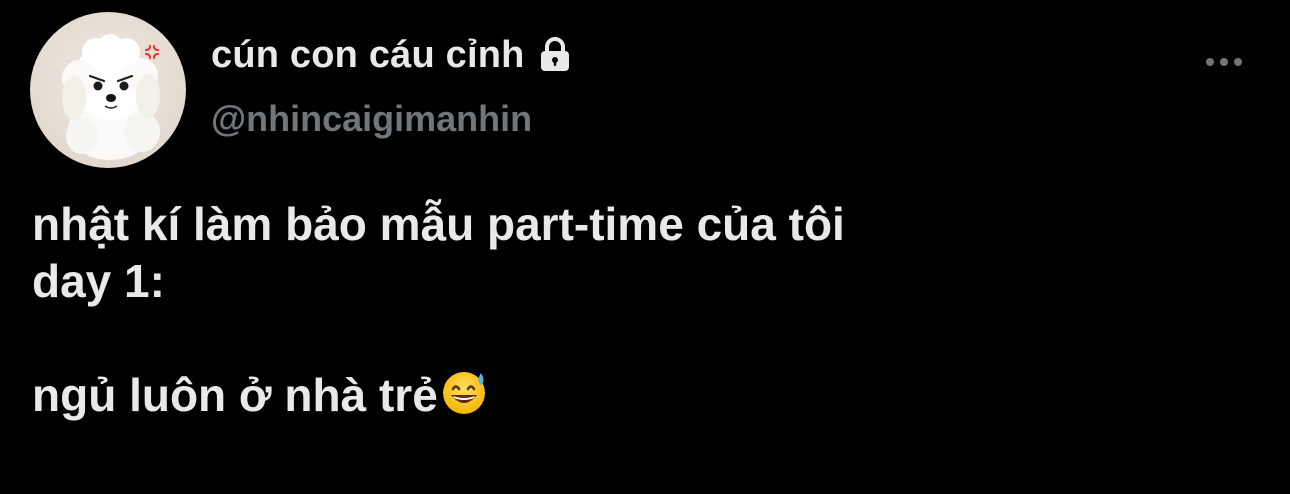  Describe the element at coordinates (368, 55) in the screenshot. I see `display-name: cún con cáu cỉnh` at that location.